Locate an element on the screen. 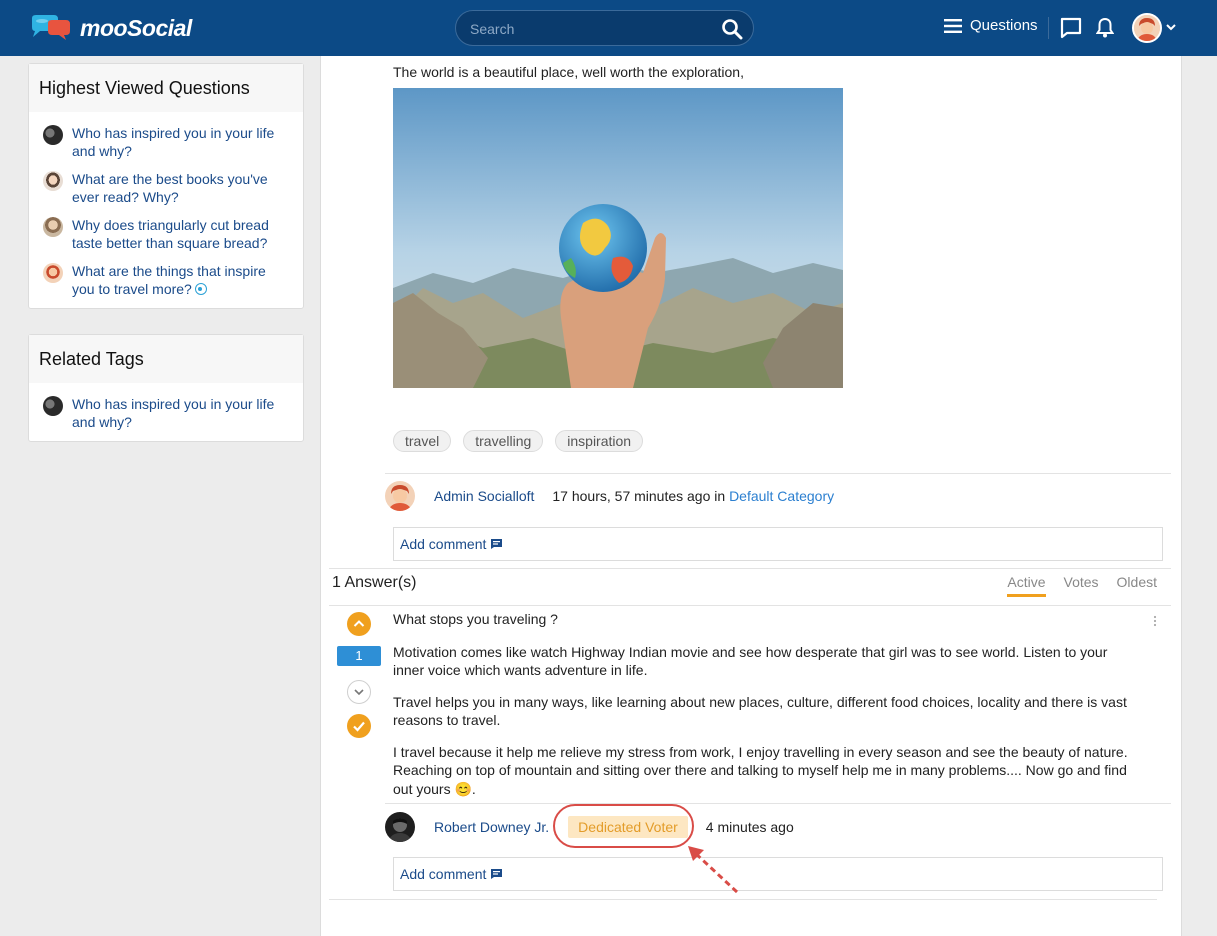 Image resolution: width=1217 pixels, height=936 pixels. messages-icon is located at coordinates (1071, 29).